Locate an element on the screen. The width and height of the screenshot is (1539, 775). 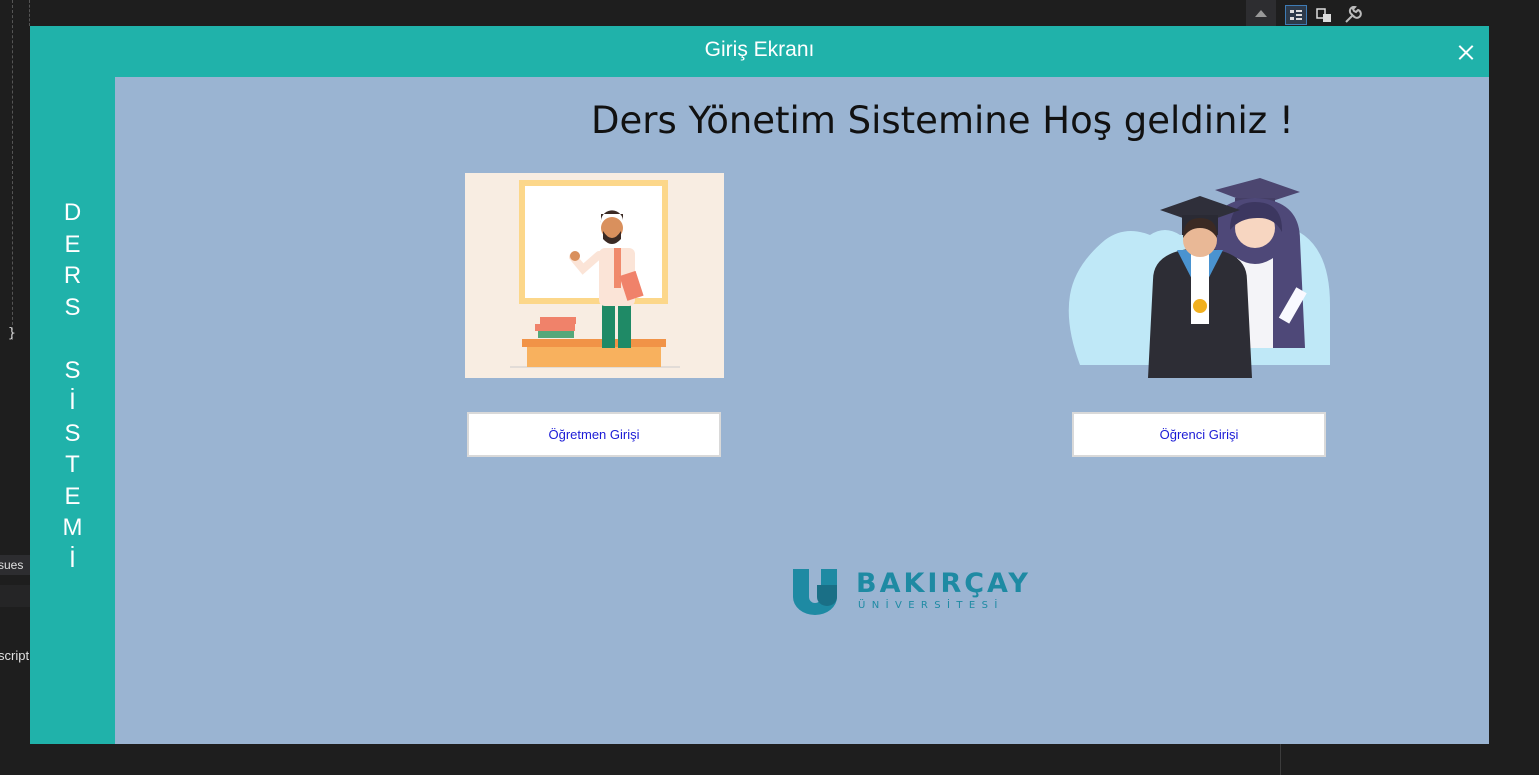
ide-properties-toolbar is located at coordinates (1324, 16).